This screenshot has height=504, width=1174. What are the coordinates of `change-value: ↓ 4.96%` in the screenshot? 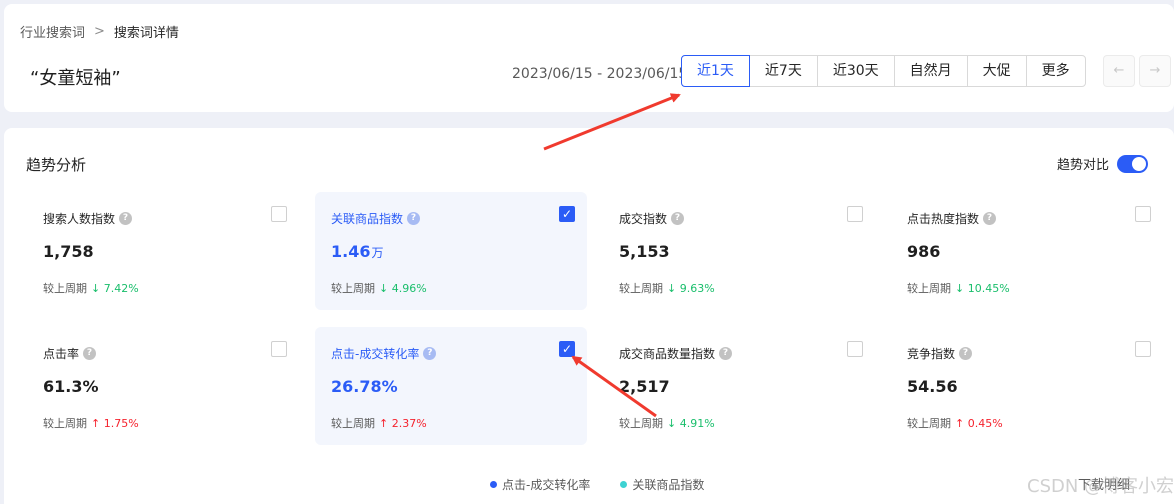 It's located at (403, 288).